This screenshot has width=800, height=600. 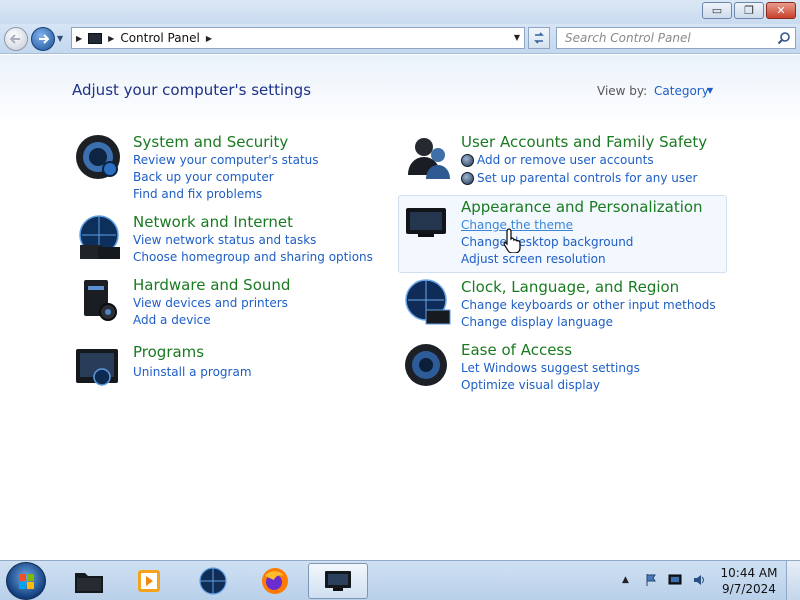 I want to click on view-by-chevron-icon: ▼, so click(x=710, y=90).